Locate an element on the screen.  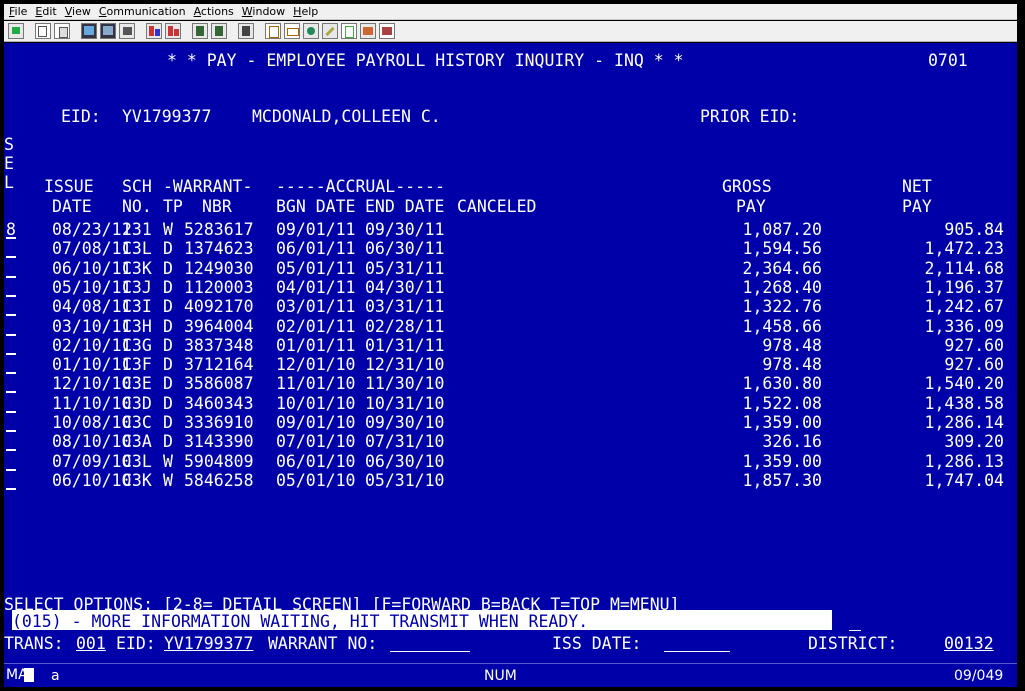
menu-window: Window is located at coordinates (263, 11).